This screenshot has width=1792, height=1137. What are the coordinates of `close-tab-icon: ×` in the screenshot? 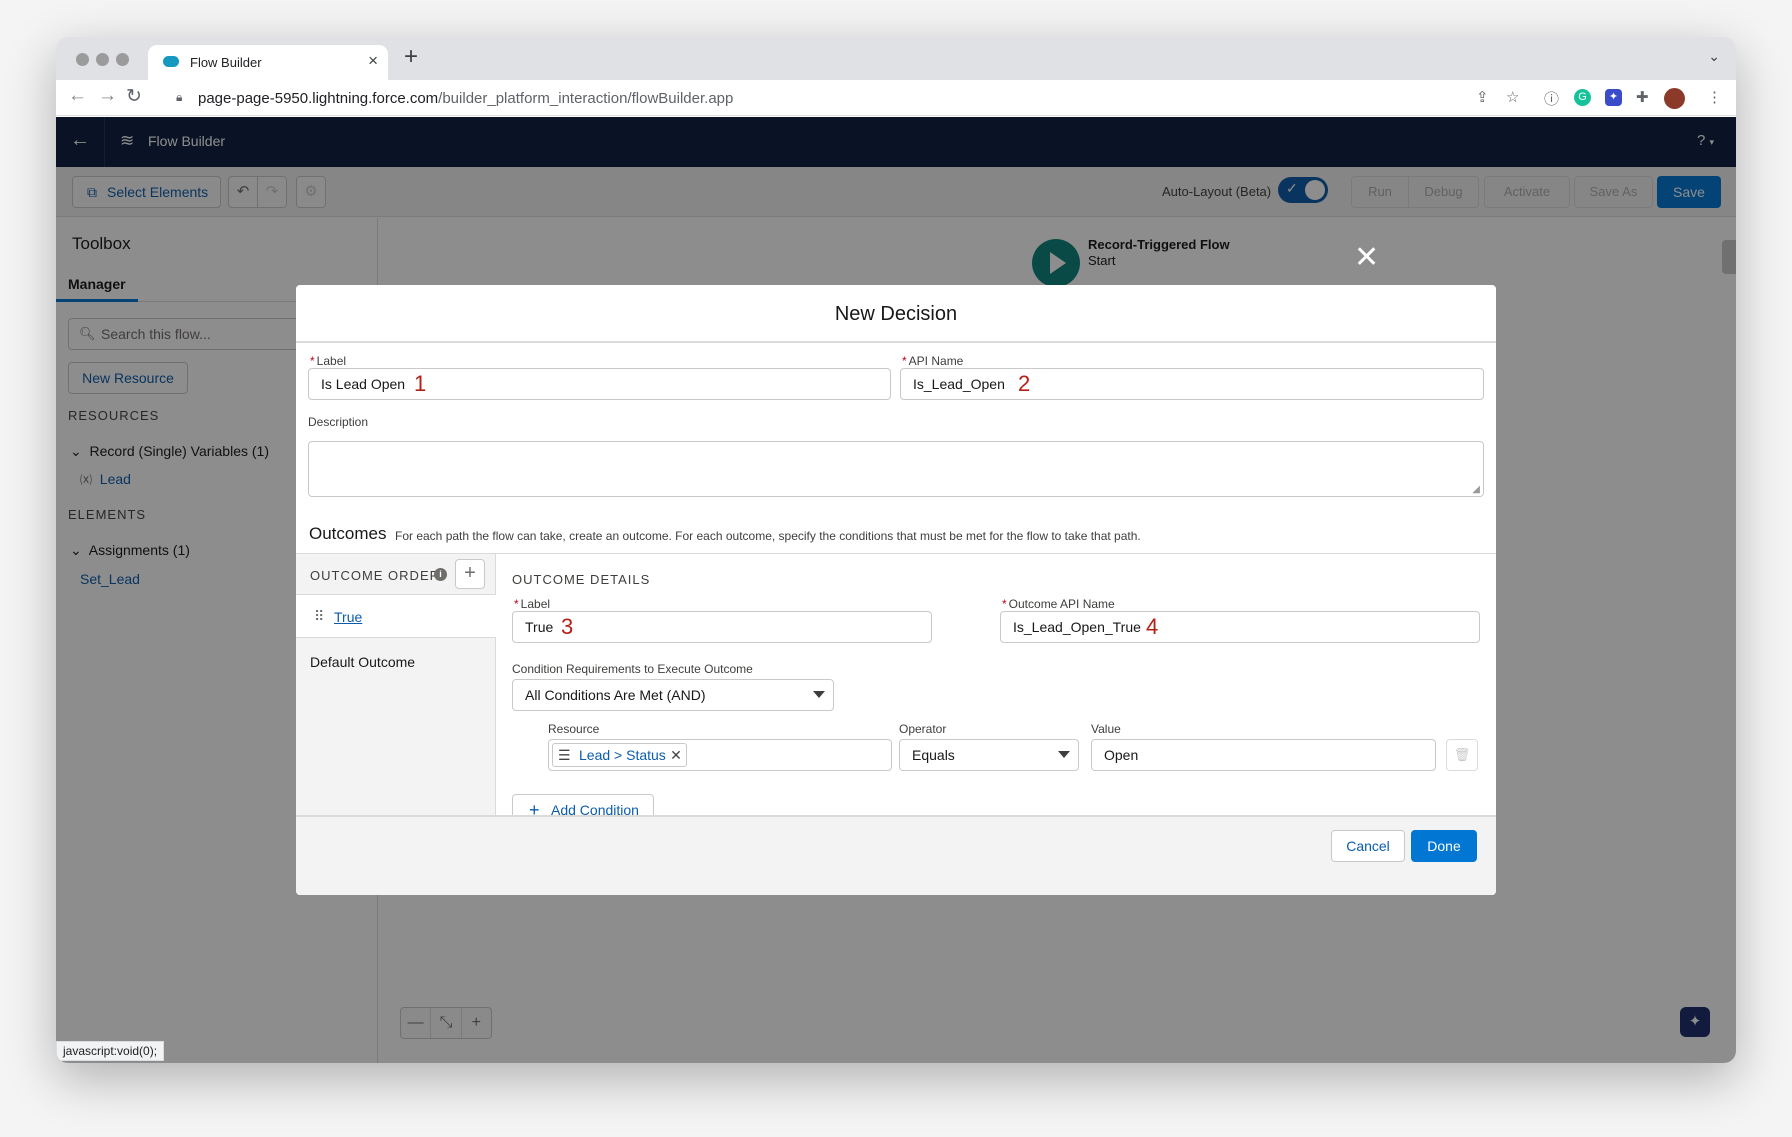 It's located at (373, 61).